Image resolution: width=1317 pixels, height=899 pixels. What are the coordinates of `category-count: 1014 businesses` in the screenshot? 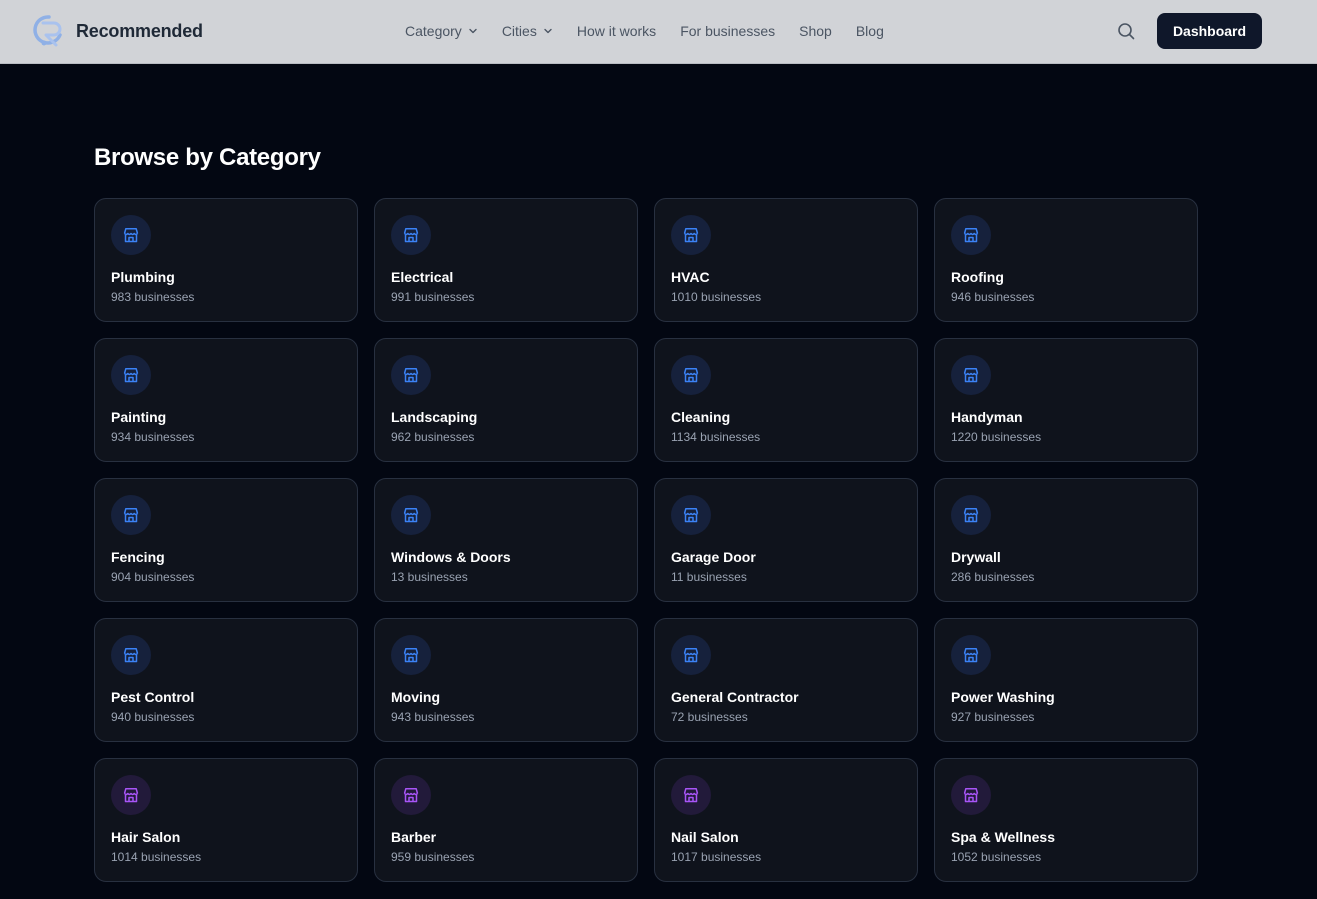 It's located at (156, 857).